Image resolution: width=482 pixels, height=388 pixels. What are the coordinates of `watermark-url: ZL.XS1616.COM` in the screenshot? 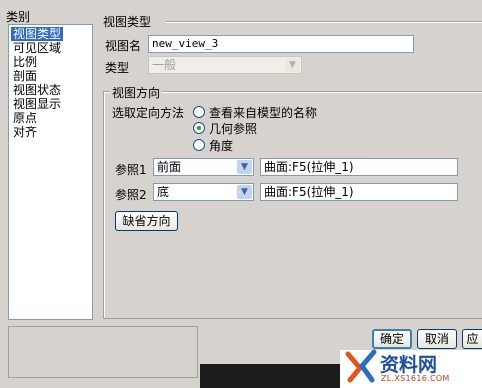 It's located at (415, 378).